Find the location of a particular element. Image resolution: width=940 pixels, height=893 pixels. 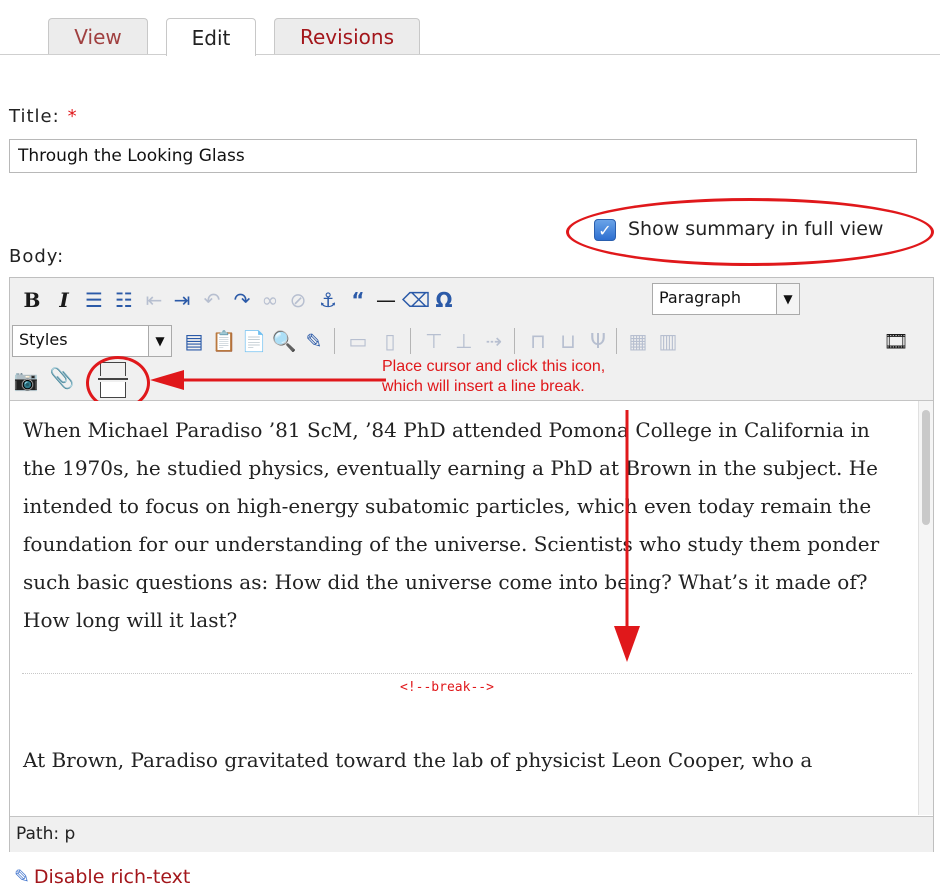

paste-word-icon: 📄 is located at coordinates (254, 341).